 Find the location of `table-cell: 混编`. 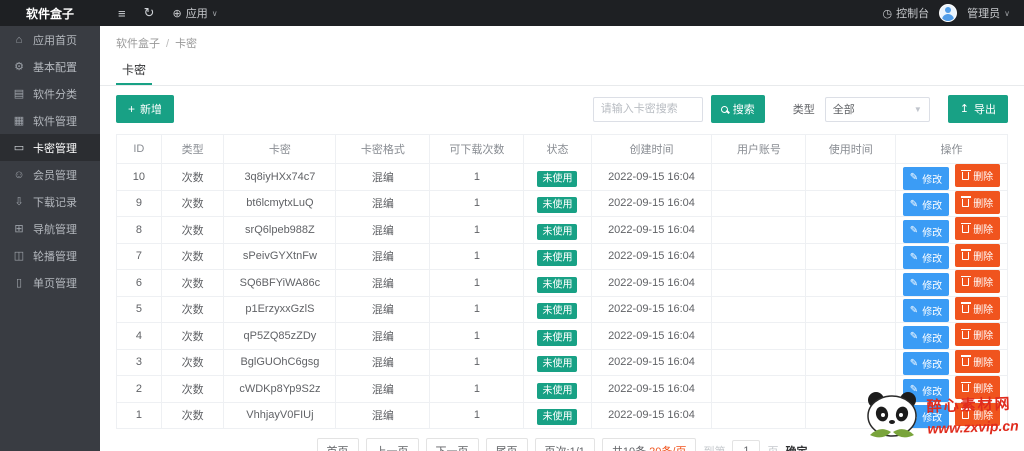

table-cell: 混编 is located at coordinates (383, 203).